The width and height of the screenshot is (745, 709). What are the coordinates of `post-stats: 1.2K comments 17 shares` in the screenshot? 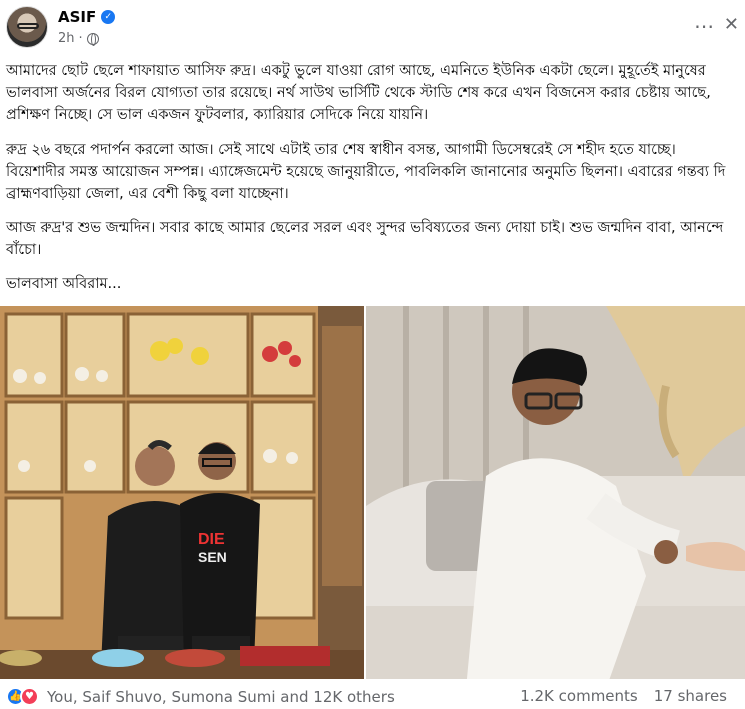 It's located at (623, 696).